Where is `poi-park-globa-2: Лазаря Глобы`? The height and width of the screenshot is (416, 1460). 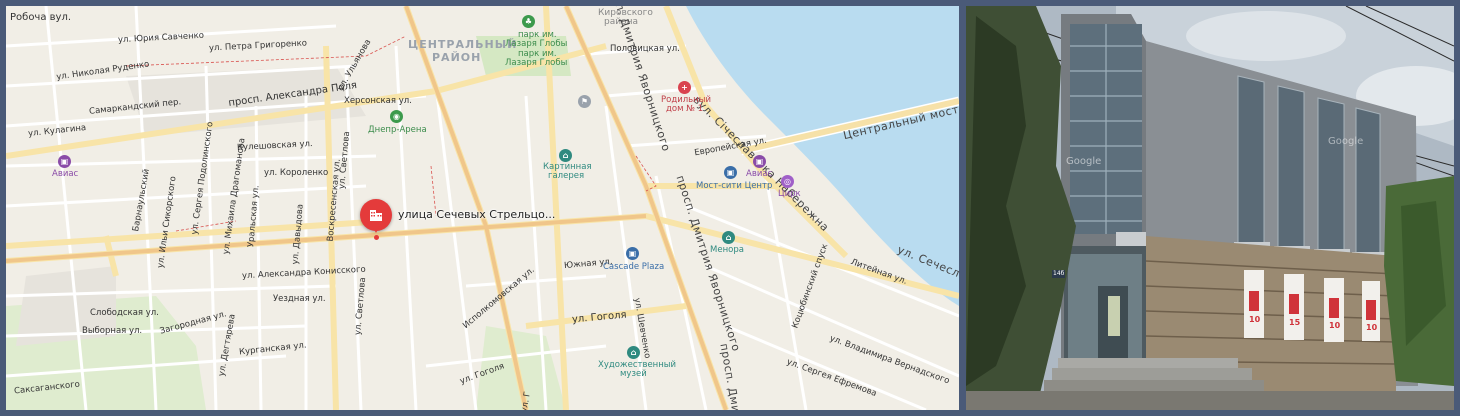
poi-park-globa-2: Лазаря Глобы is located at coordinates (536, 44).